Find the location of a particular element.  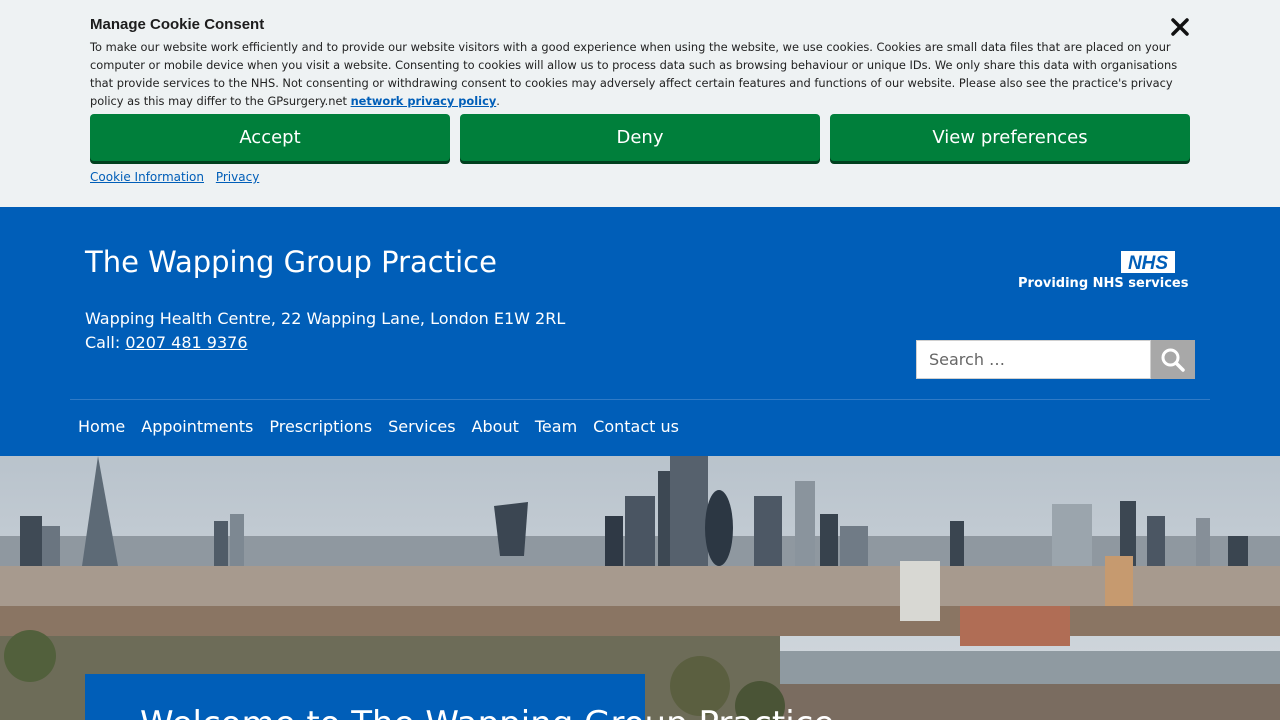

header-divider is located at coordinates (640, 399).